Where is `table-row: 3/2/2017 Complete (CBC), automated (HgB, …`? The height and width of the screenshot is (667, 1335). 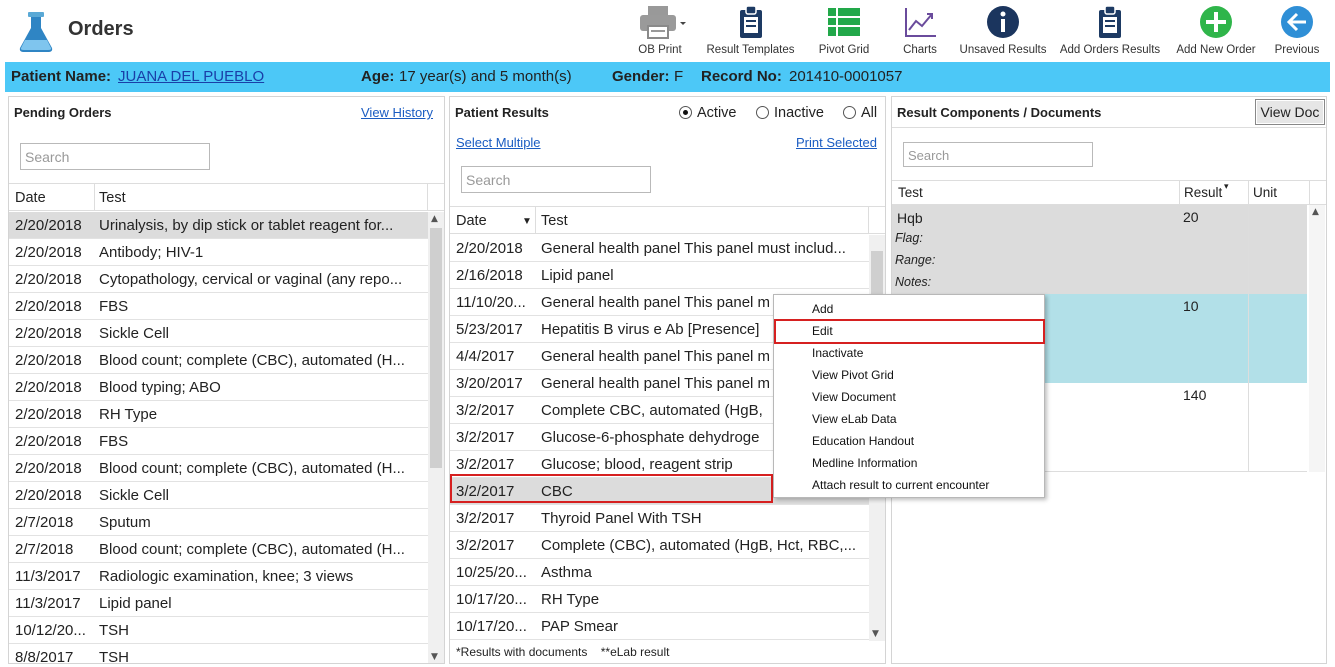
table-row: 3/2/2017 Complete (CBC), automated (HgB, … is located at coordinates (659, 545).